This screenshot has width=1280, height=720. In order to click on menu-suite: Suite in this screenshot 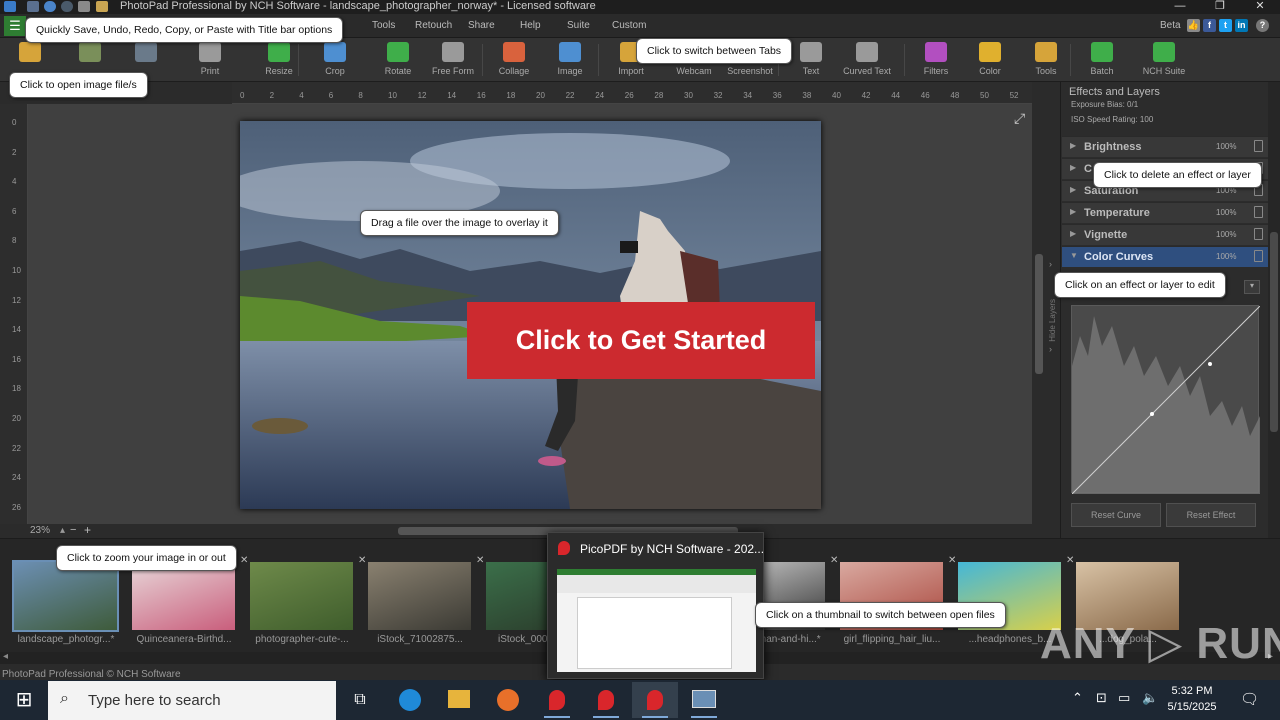, I will do `click(578, 25)`.